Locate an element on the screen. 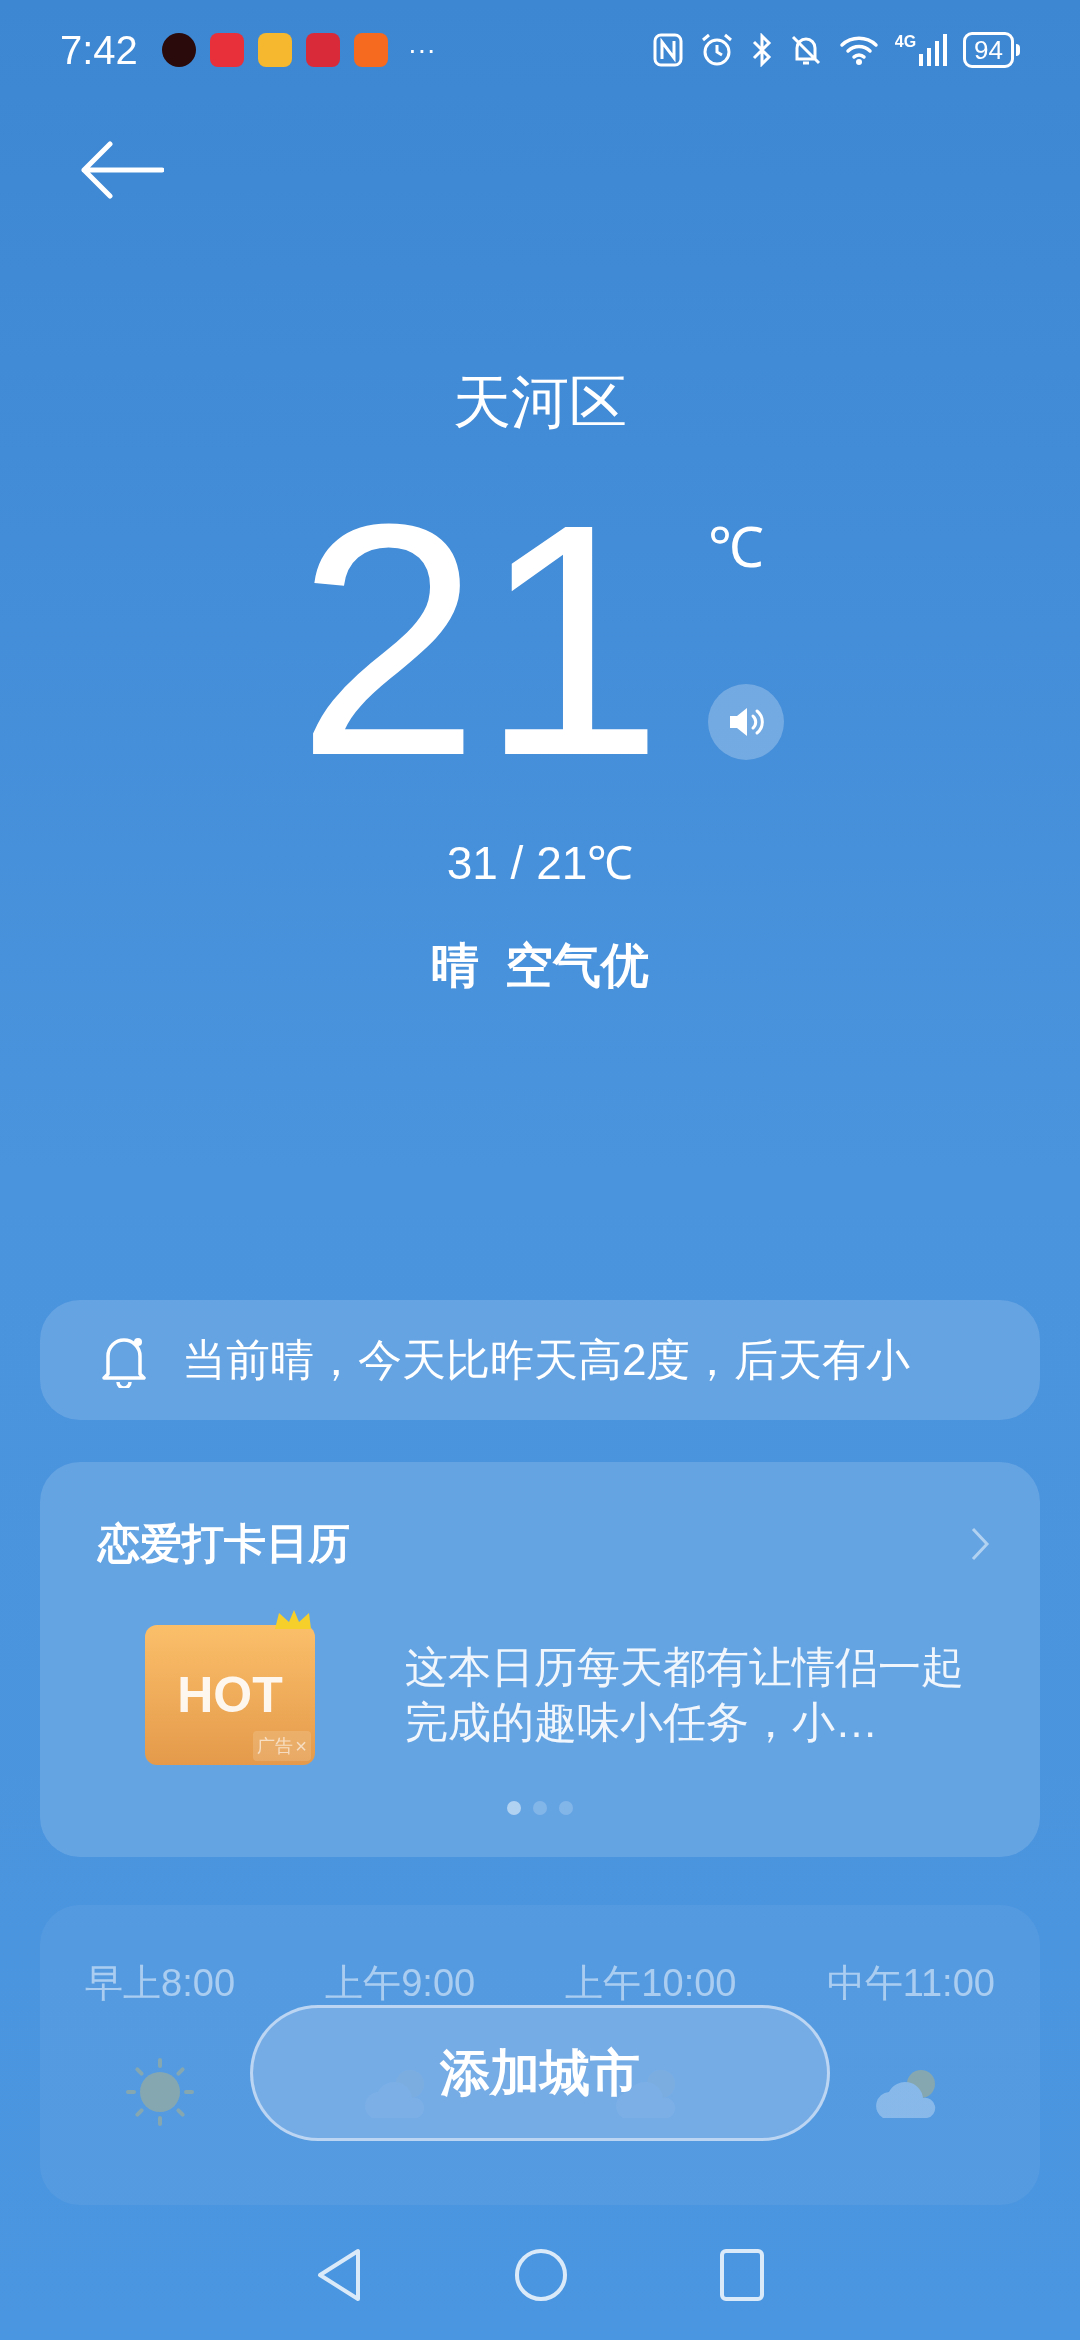 This screenshot has height=2340, width=1080. more-notifications: ··· is located at coordinates (421, 50).